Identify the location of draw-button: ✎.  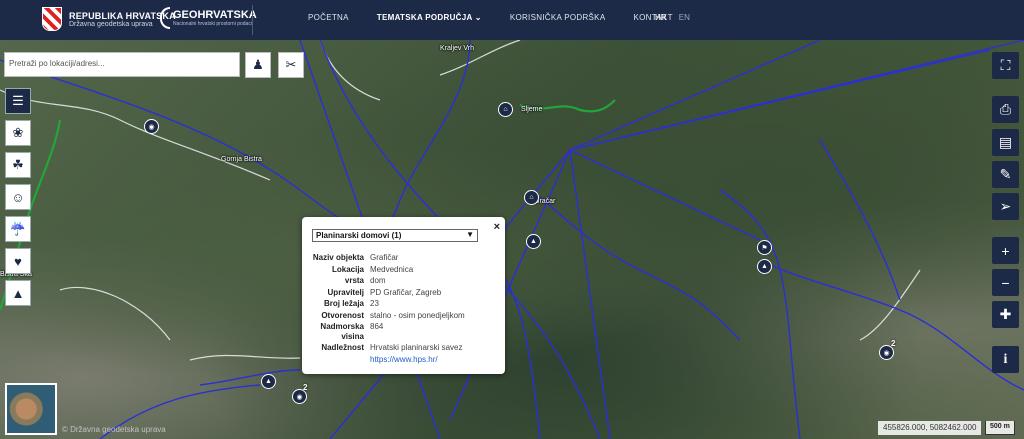
(1005, 174).